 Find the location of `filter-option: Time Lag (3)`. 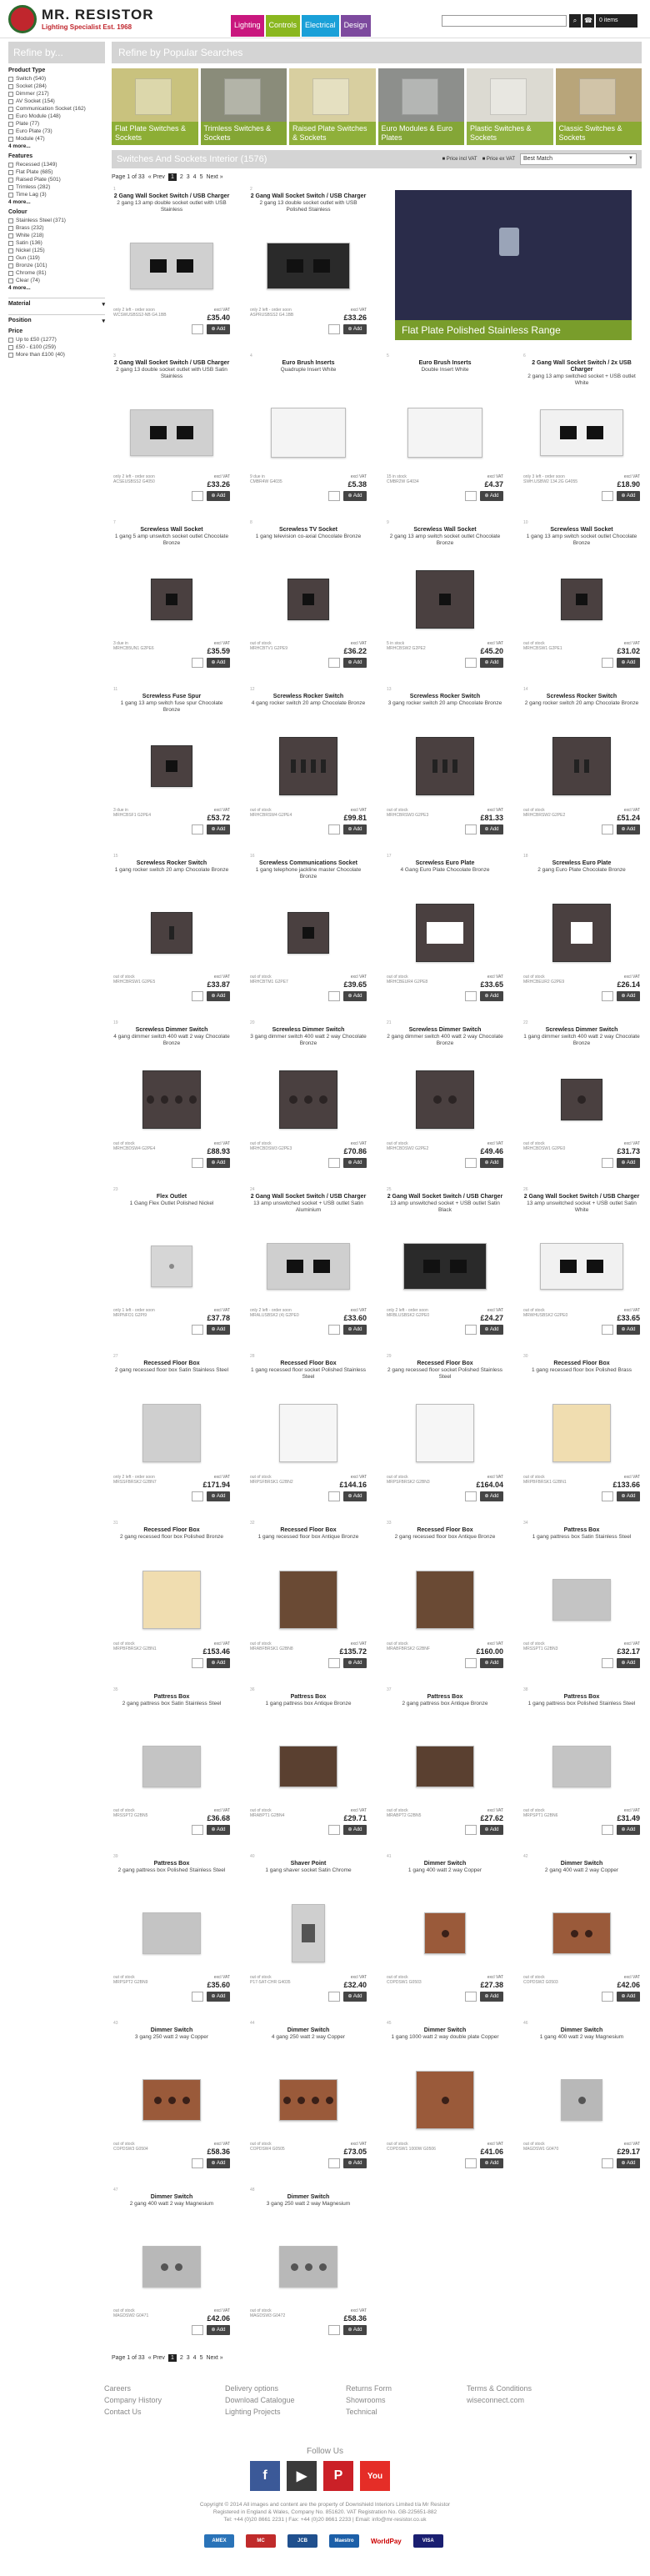

filter-option: Time Lag (3) is located at coordinates (56, 194).